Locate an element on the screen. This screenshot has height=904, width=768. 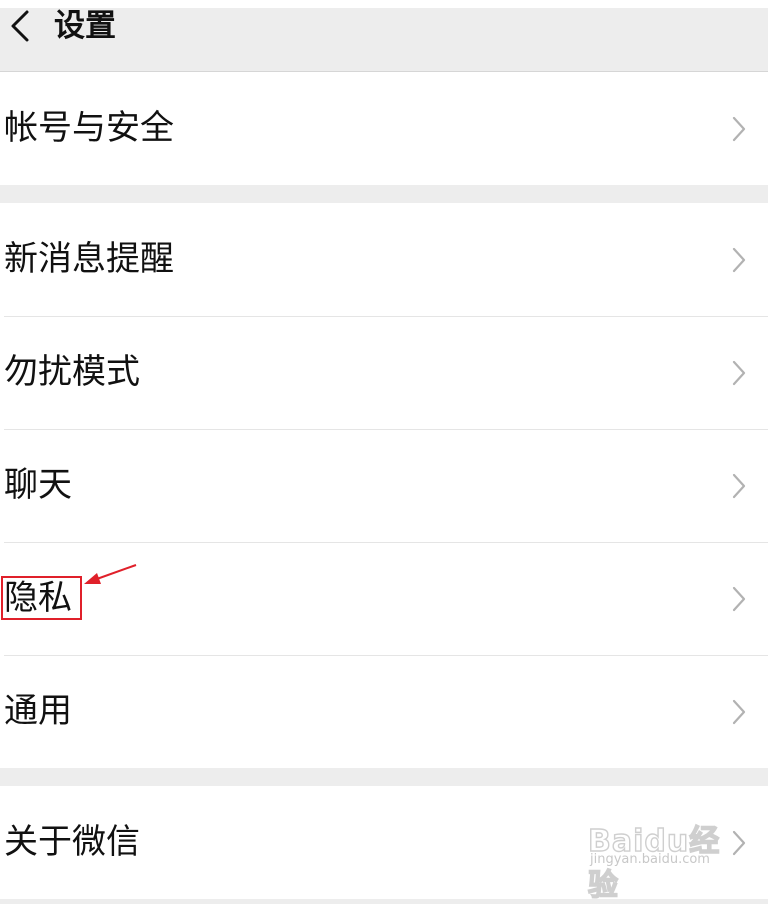
settings-group-about: 关于微信 is located at coordinates (384, 842).